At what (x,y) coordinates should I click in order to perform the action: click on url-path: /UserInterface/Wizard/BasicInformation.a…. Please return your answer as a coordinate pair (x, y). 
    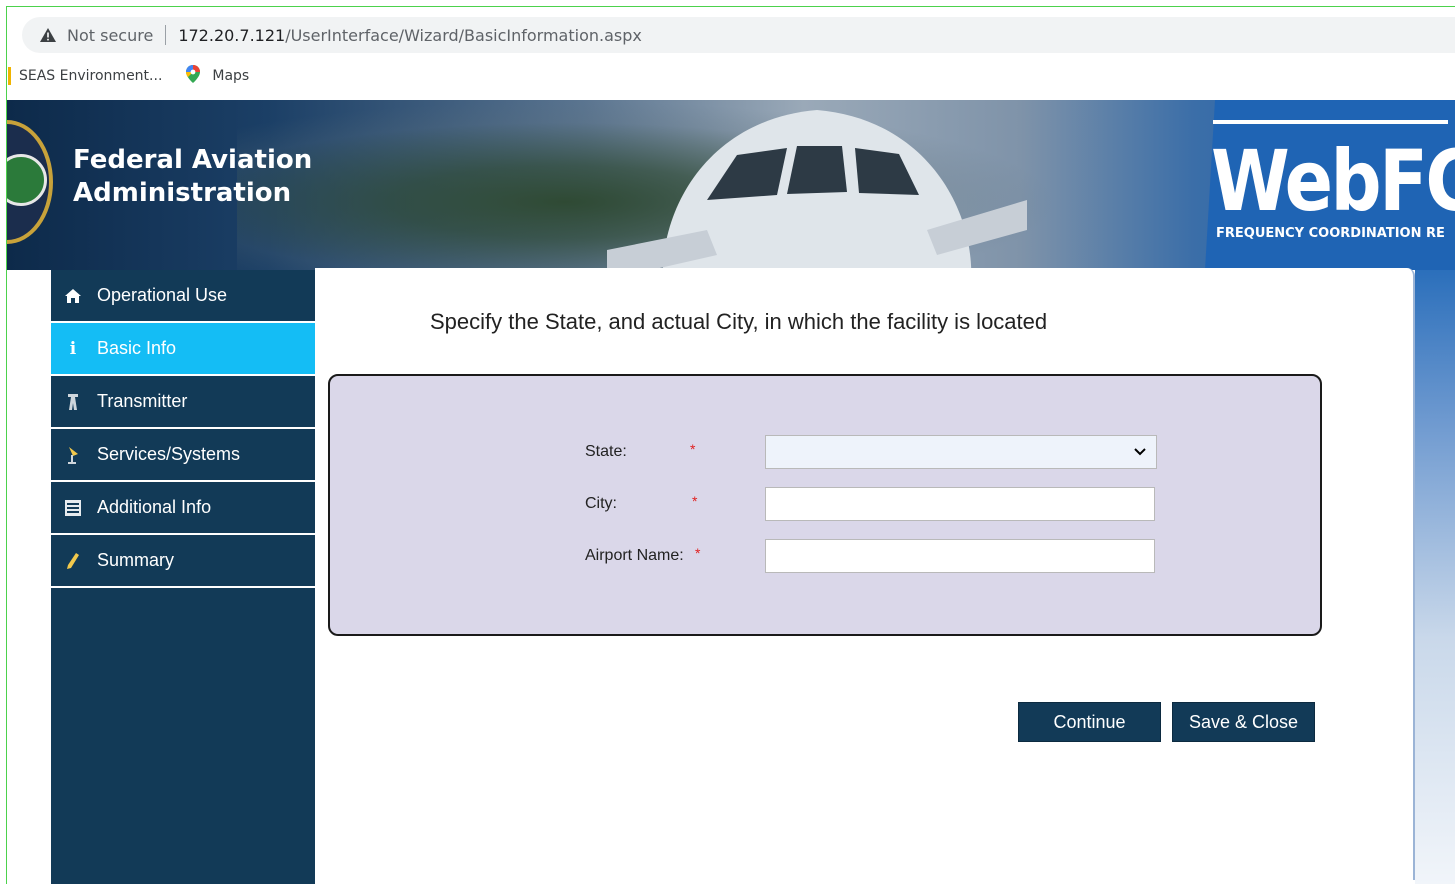
    Looking at the image, I should click on (463, 35).